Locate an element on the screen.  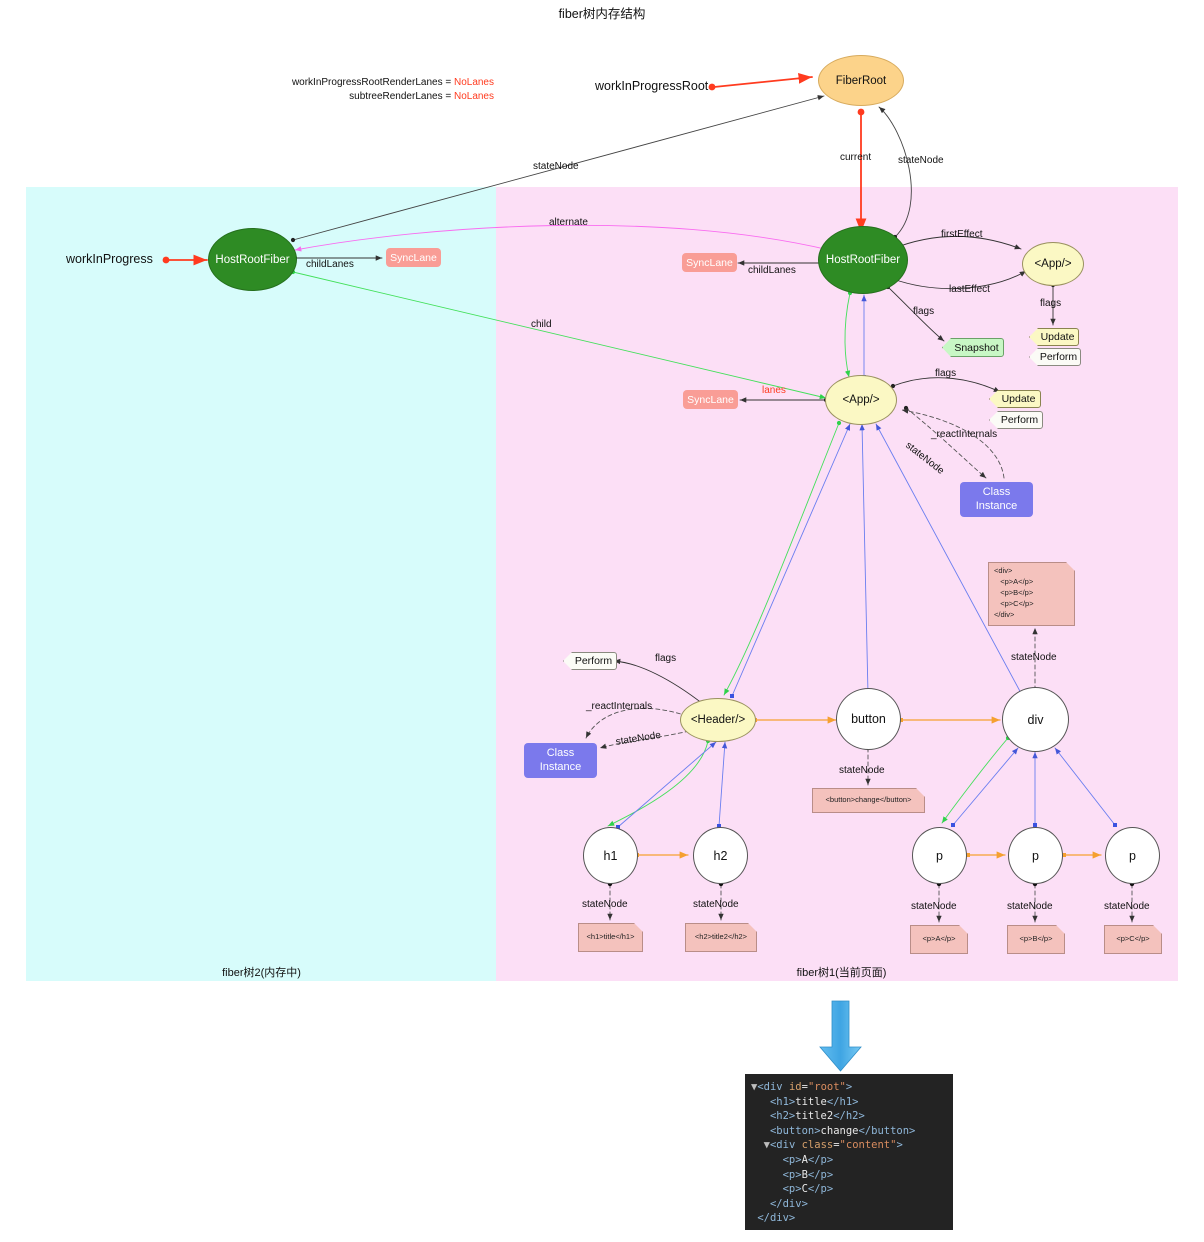
node-div: div is located at coordinates (1035, 719).